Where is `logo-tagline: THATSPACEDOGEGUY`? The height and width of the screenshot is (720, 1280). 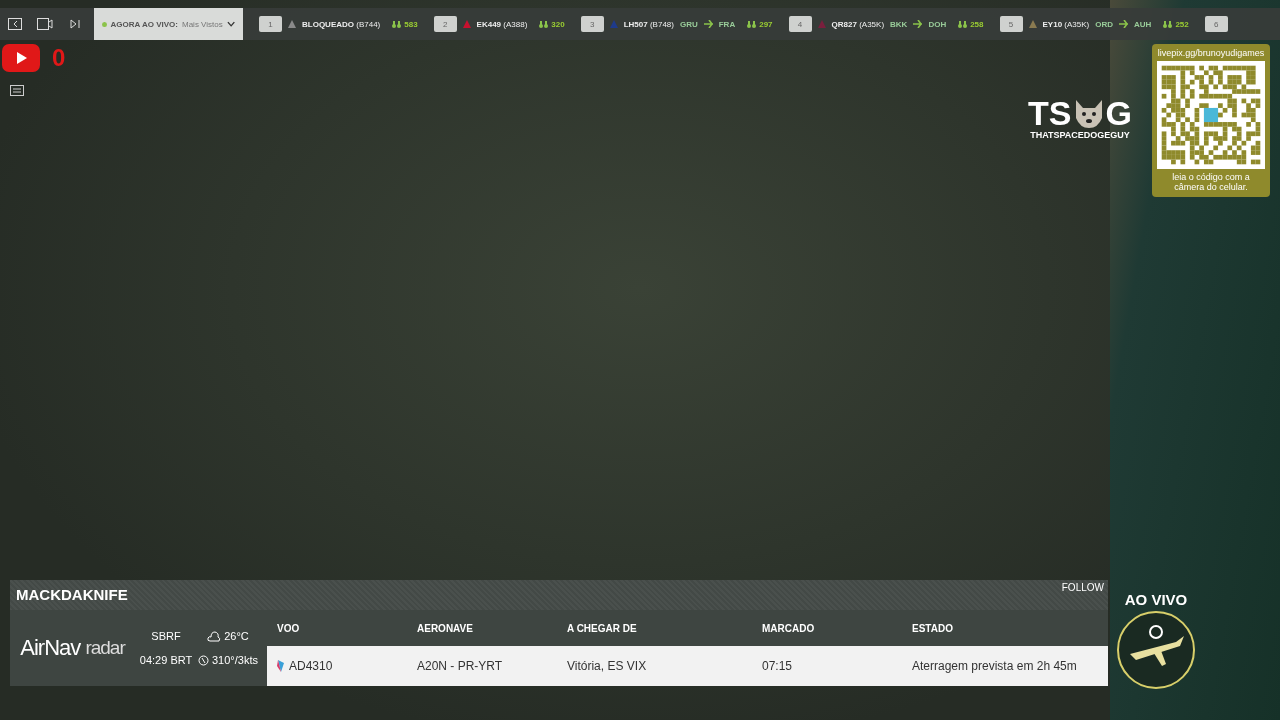
logo-tagline: THATSPACEDOGEGUY is located at coordinates (1080, 135).